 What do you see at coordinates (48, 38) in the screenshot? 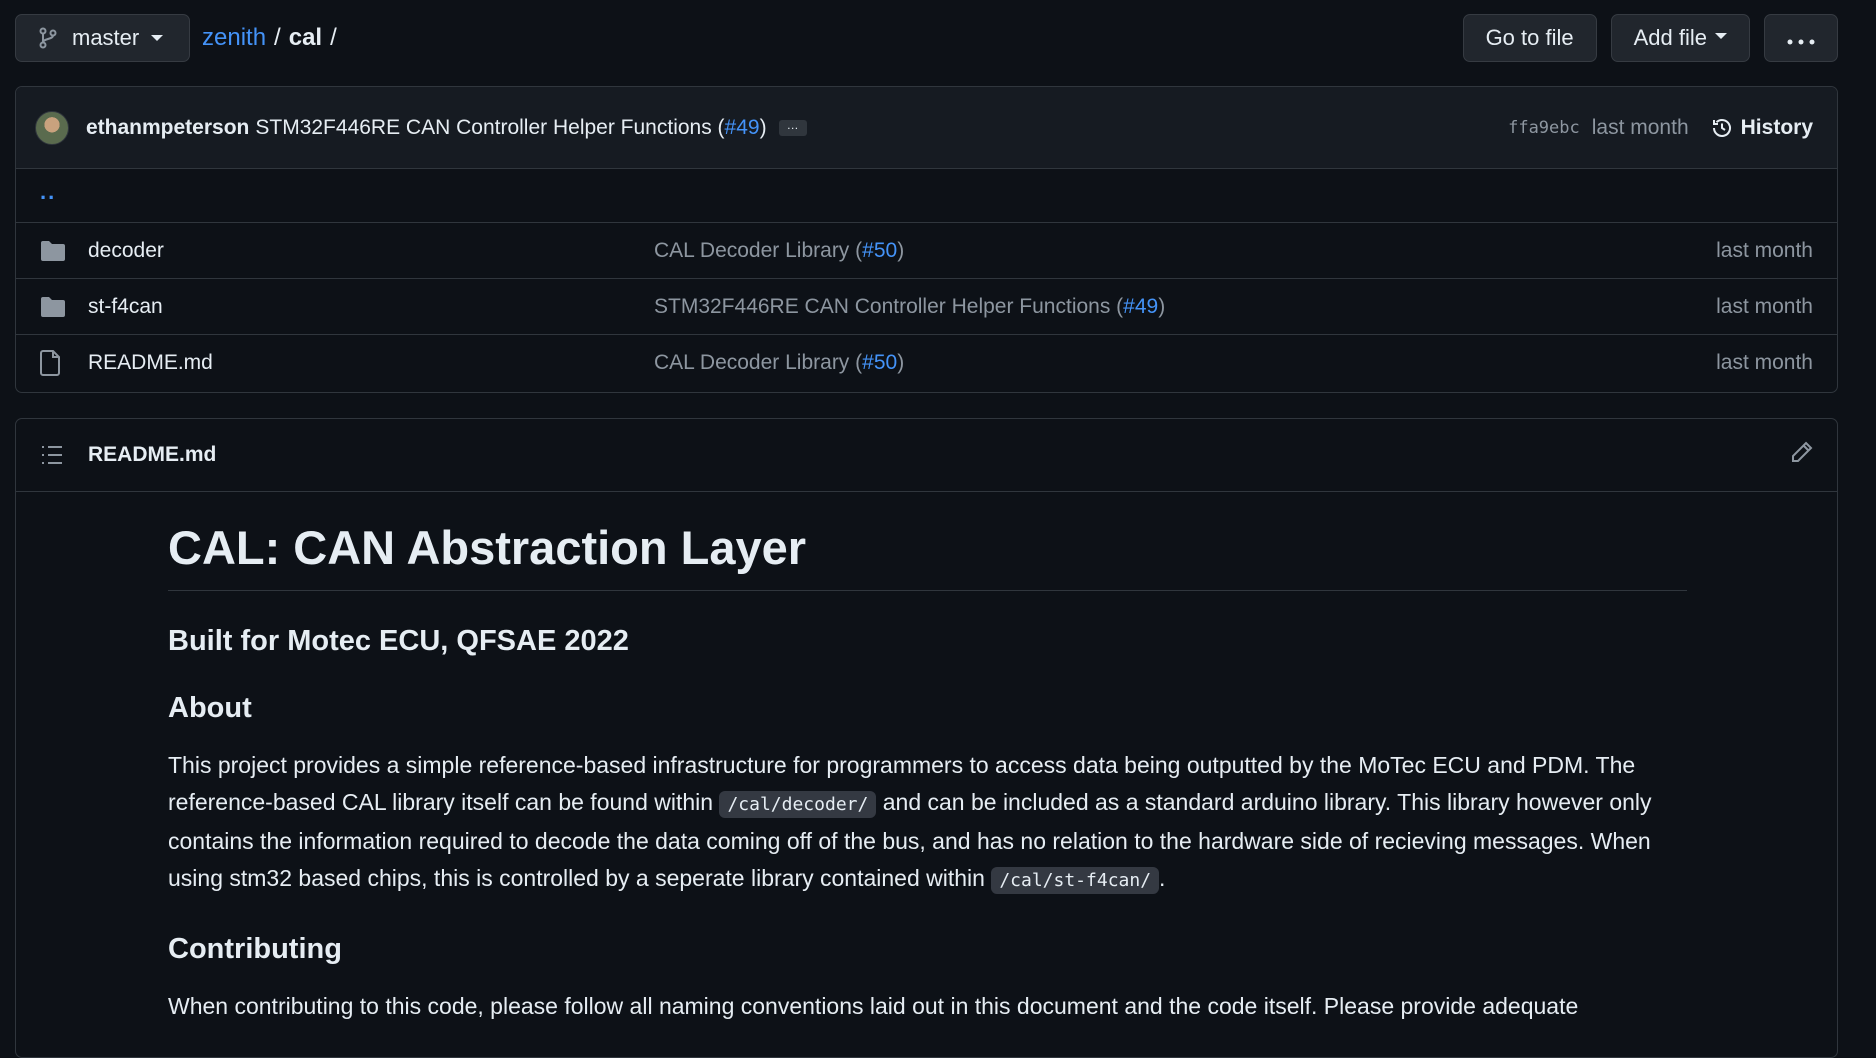
I see `git-branch-icon` at bounding box center [48, 38].